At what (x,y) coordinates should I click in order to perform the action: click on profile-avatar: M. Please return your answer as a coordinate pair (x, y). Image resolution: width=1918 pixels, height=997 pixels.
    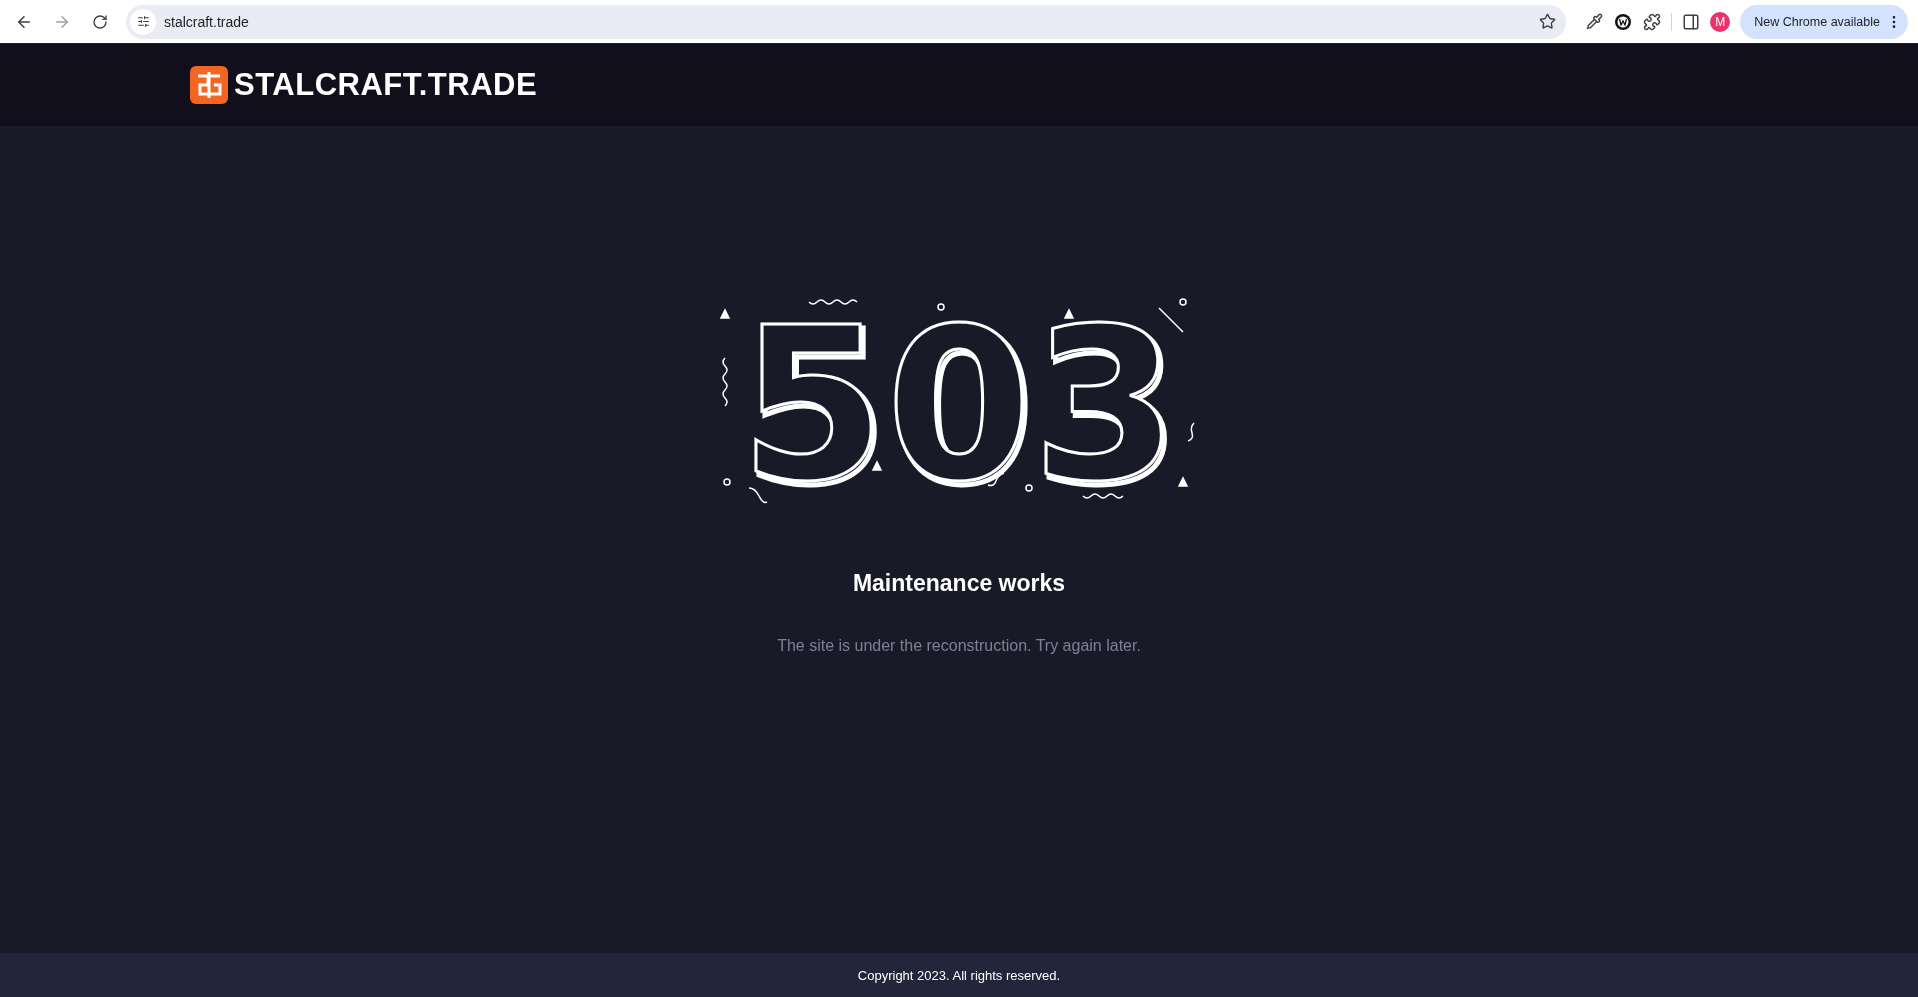
    Looking at the image, I should click on (1720, 21).